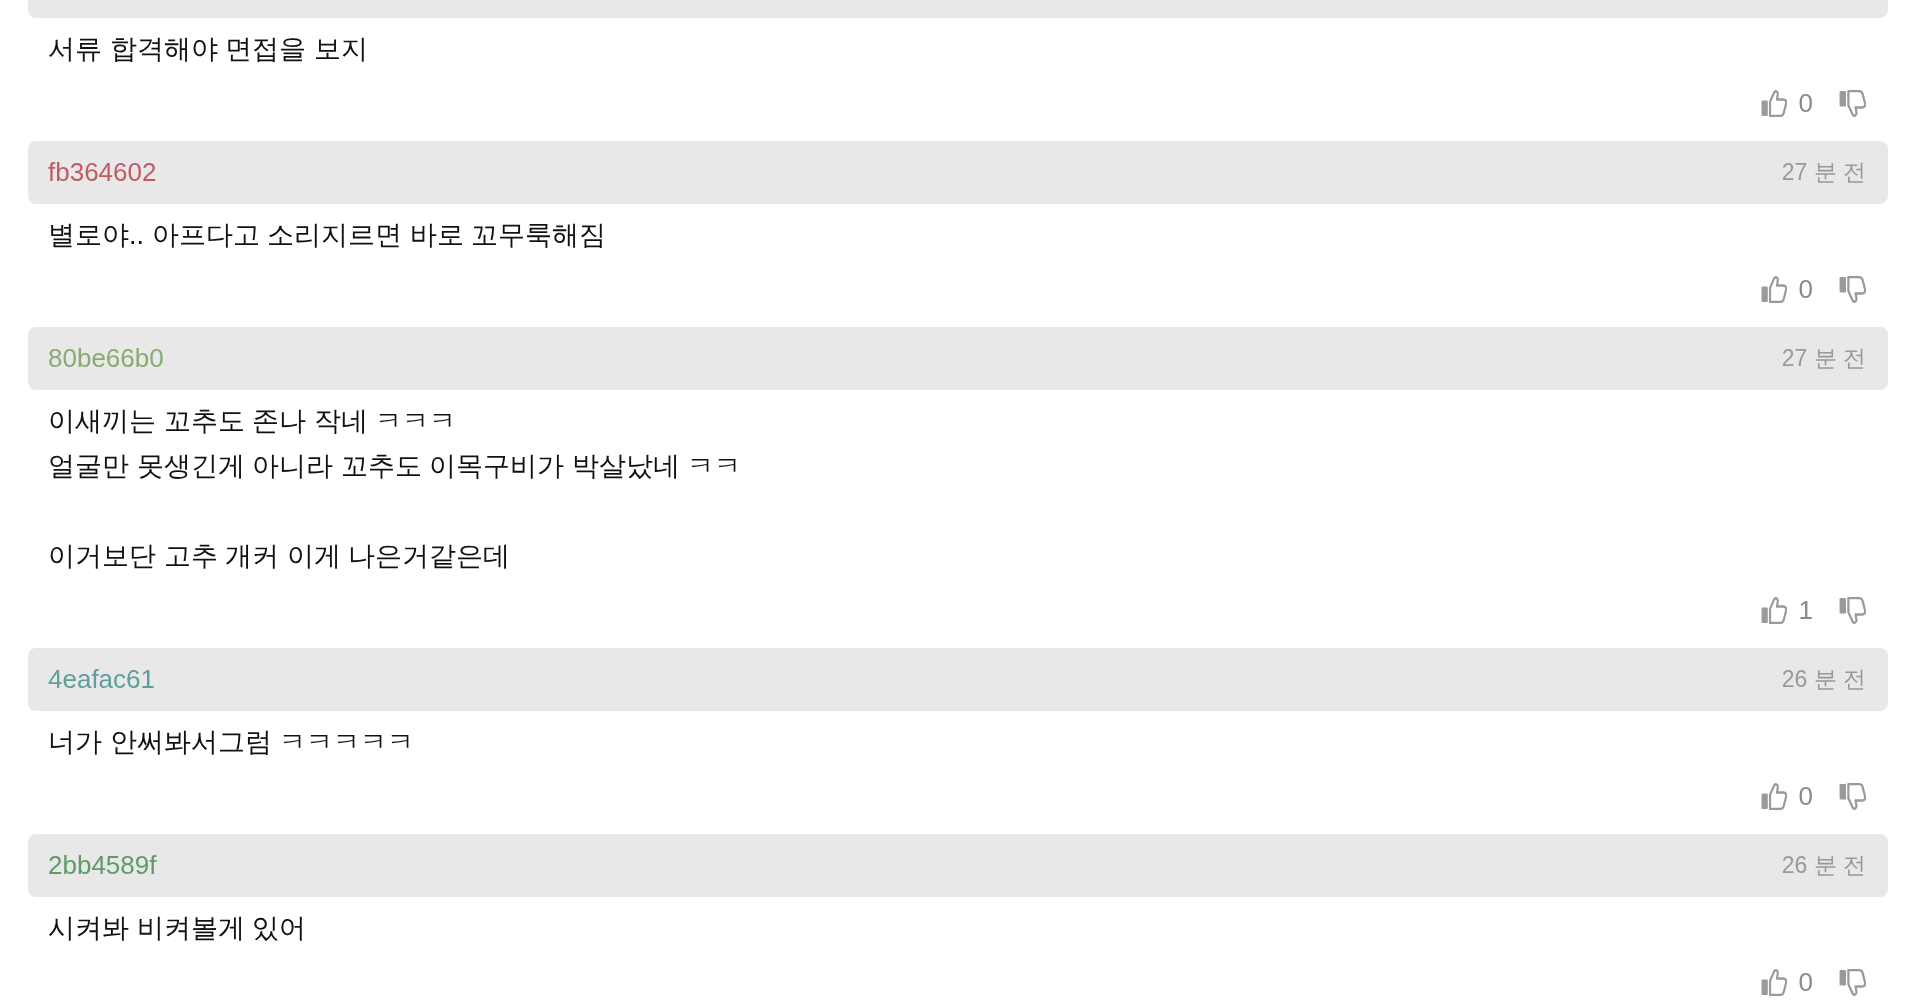 This screenshot has height=1008, width=1916. I want to click on like-button: 1, so click(1786, 610).